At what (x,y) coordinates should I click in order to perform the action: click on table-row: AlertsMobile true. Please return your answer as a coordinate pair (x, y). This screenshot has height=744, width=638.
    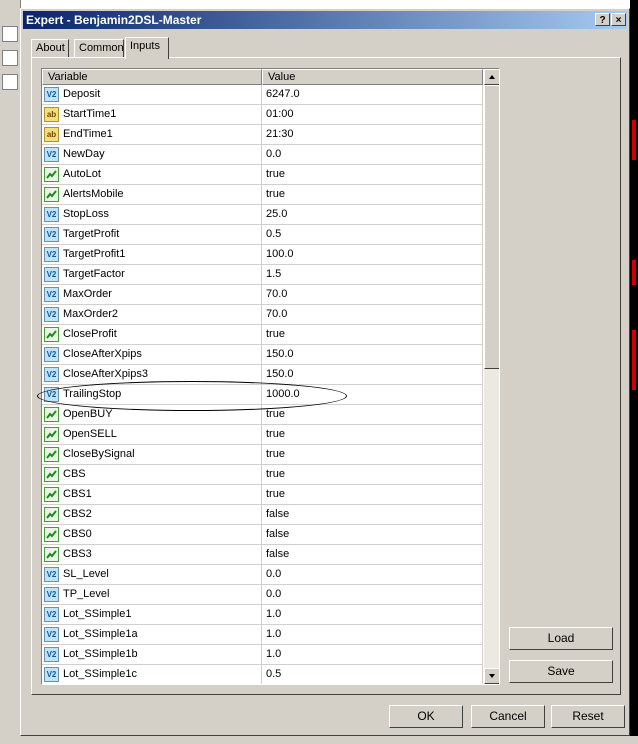
    Looking at the image, I should click on (262, 195).